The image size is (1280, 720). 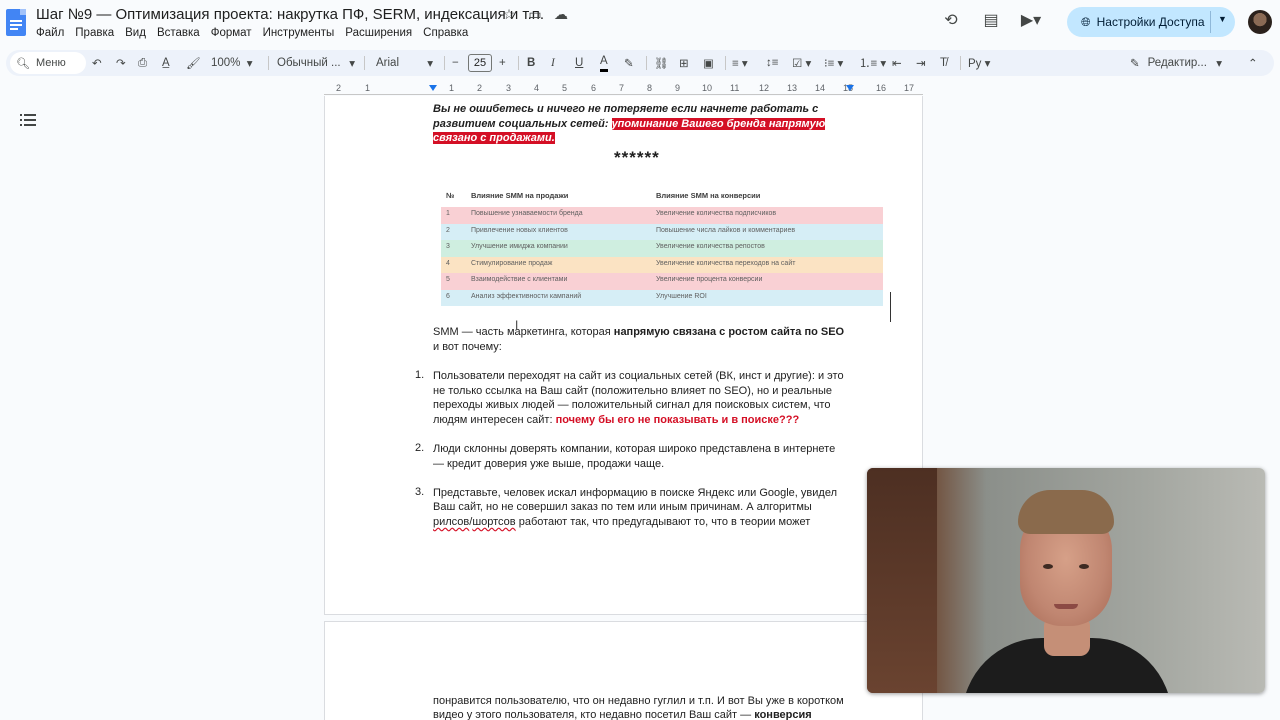 What do you see at coordinates (943, 63) in the screenshot?
I see `clear-formatting-icon: T̸` at bounding box center [943, 63].